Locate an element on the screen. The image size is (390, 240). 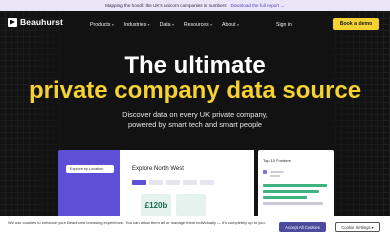
sign-in-link: Sign in is located at coordinates (284, 25).